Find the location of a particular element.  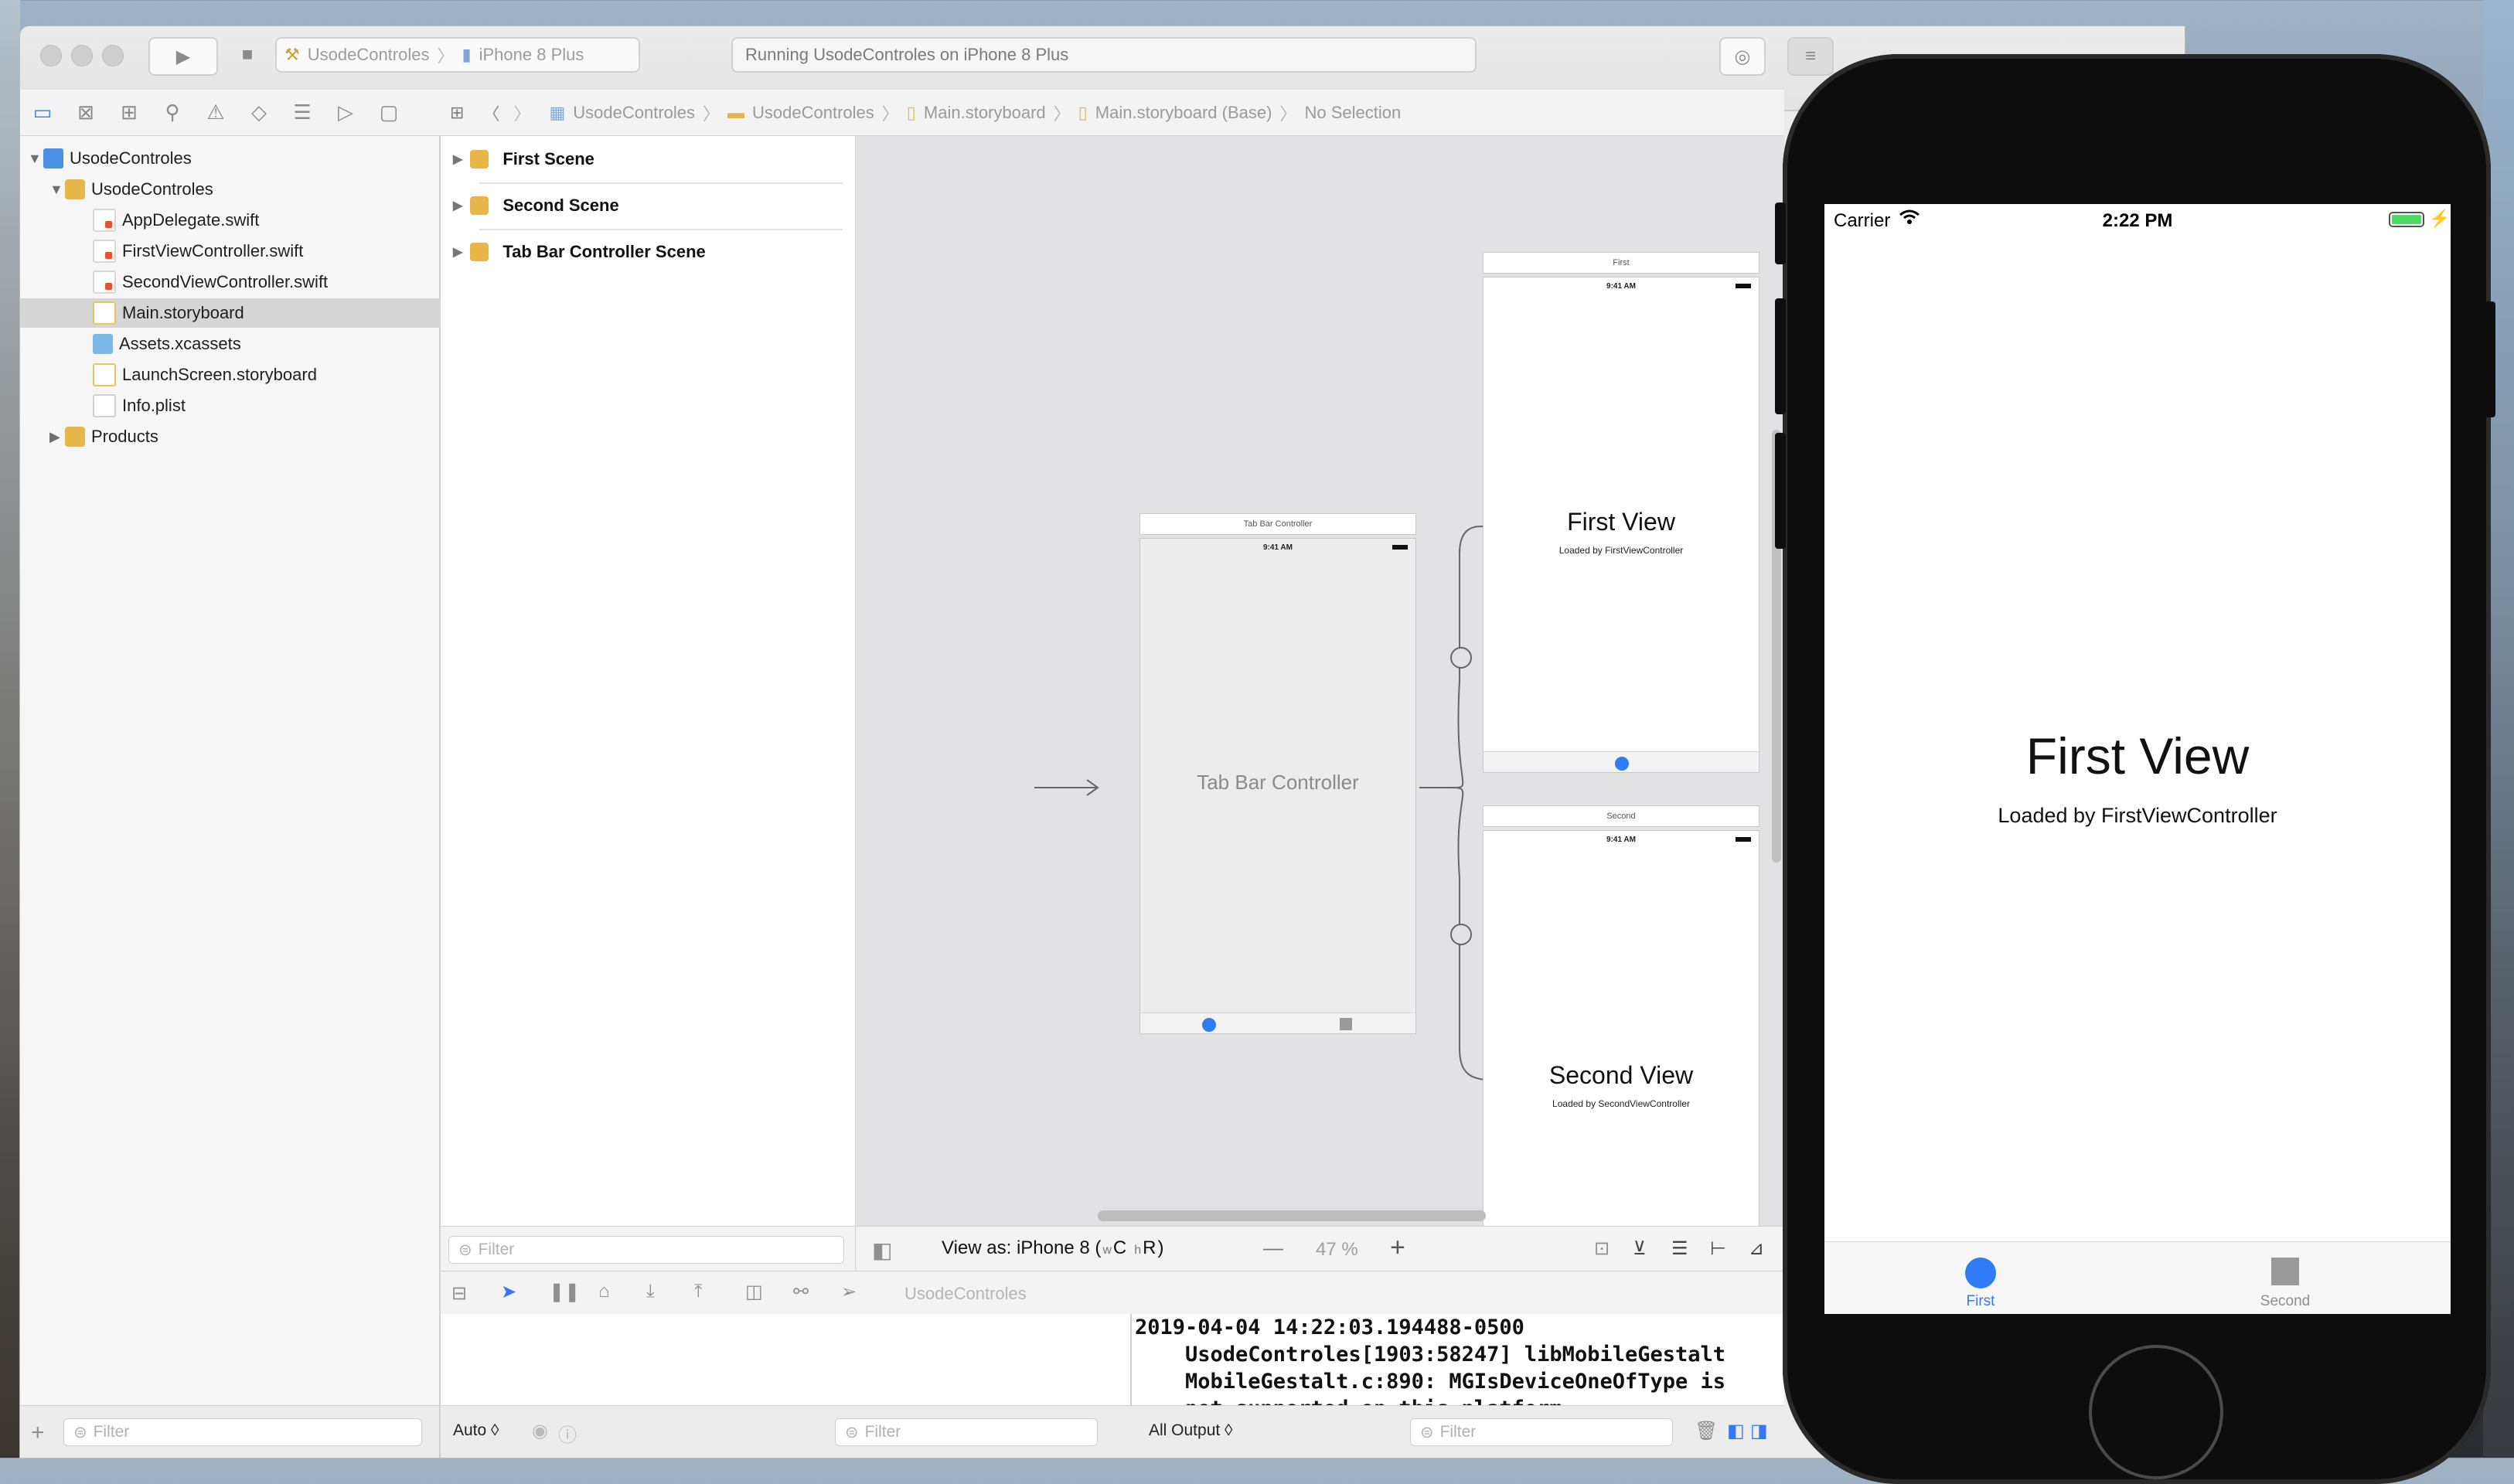

related-items-icon: ⊞ is located at coordinates (457, 113).